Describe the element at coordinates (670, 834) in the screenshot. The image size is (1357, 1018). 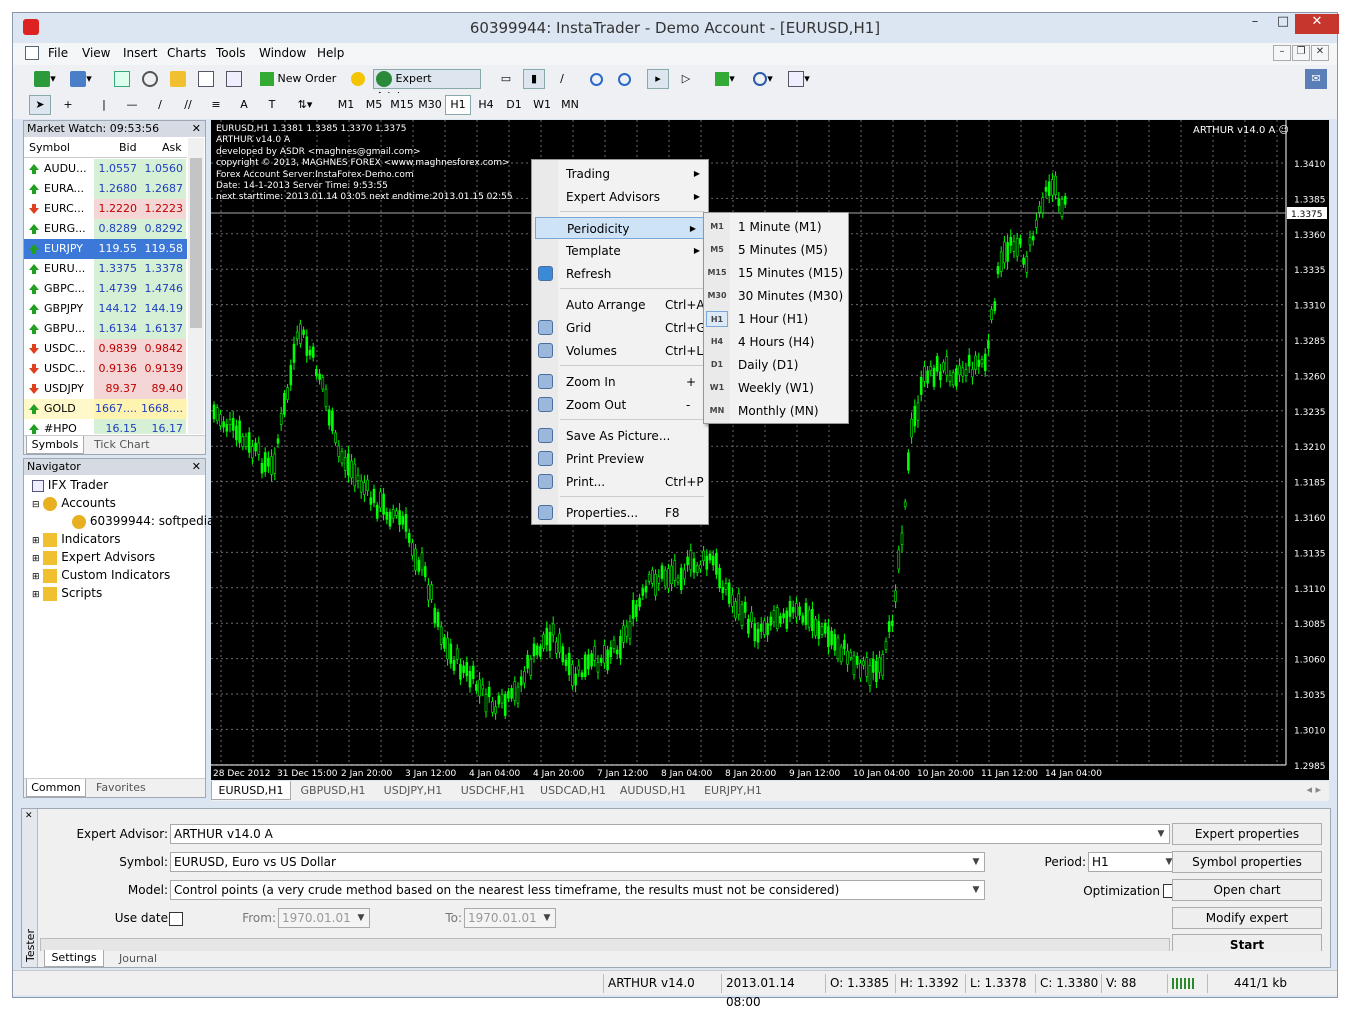
I see `expert-advisor-select: ARTHUR v14.0 A ▼` at that location.